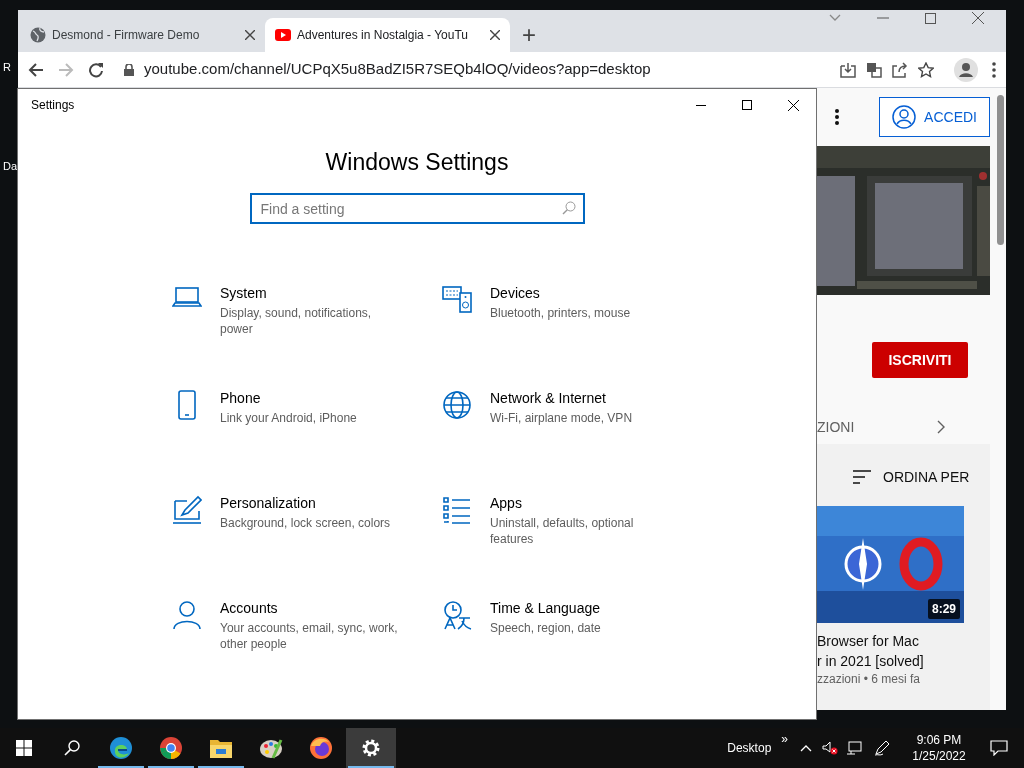  What do you see at coordinates (307, 441) in the screenshot?
I see `settings-category: Phone Link your Android, iPhone` at bounding box center [307, 441].